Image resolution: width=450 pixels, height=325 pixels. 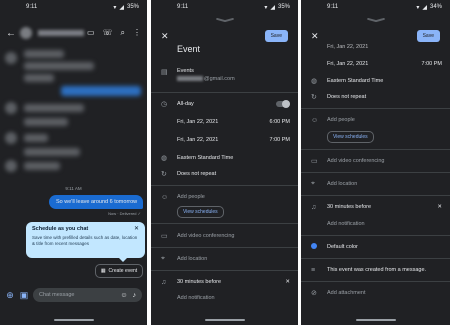 I want to click on description-text: This event was created from a message., so click(x=377, y=270).